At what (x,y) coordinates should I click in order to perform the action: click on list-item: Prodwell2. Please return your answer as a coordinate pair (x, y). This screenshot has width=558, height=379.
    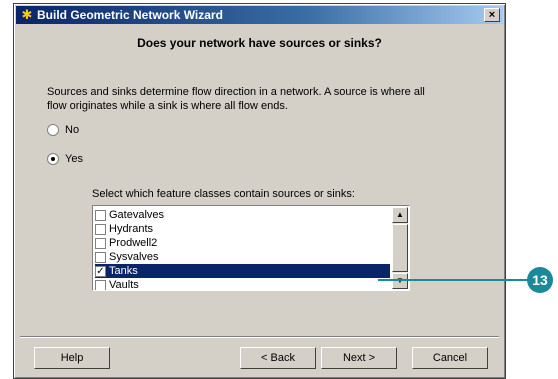
    Looking at the image, I should click on (242, 243).